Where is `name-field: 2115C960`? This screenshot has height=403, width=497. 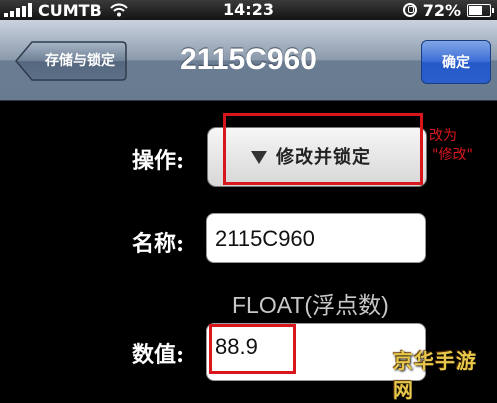 name-field: 2115C960 is located at coordinates (316, 238).